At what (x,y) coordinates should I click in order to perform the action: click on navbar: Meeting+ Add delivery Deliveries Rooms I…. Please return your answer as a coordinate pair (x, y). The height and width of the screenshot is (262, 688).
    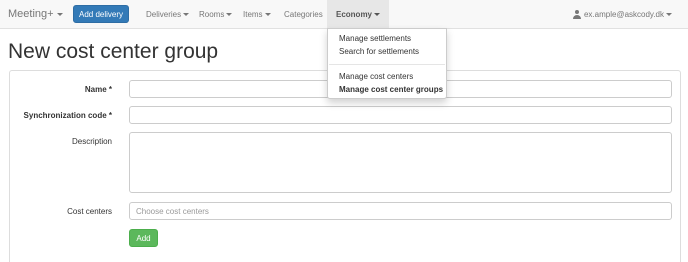
    Looking at the image, I should click on (344, 14).